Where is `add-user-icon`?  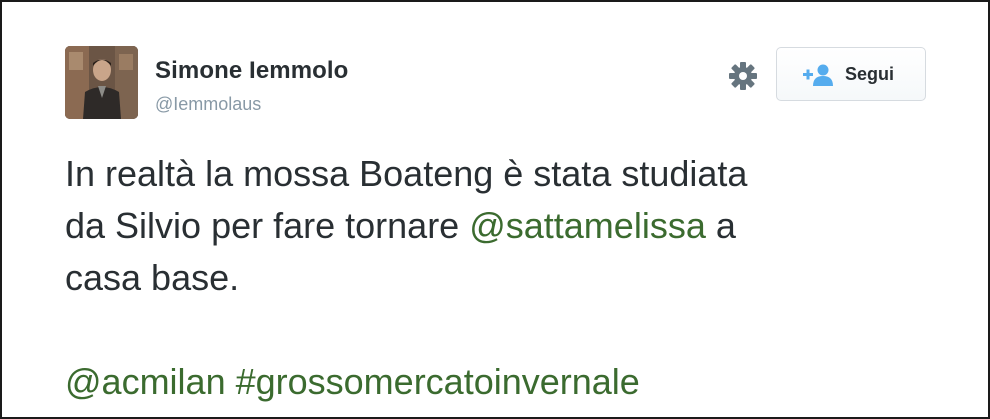
add-user-icon is located at coordinates (819, 75).